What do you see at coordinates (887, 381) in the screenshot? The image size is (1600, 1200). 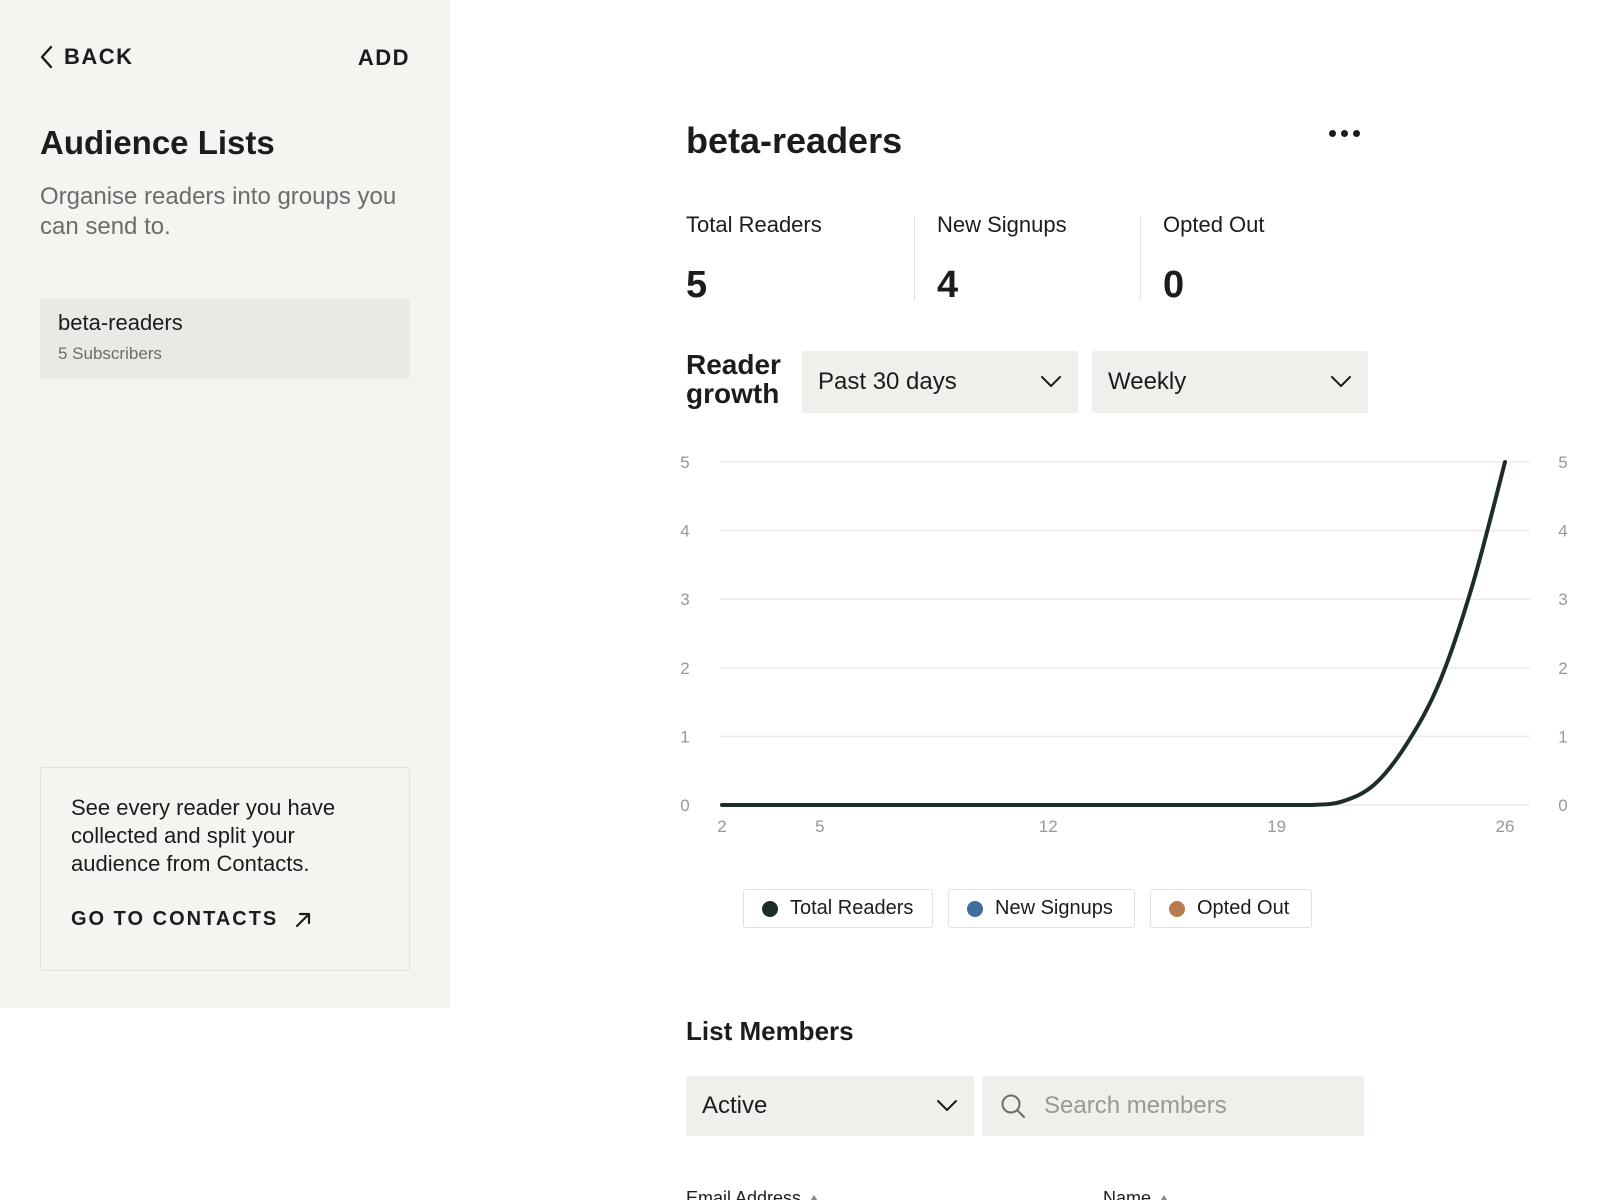 I see `date-range-value: Past 30 days` at bounding box center [887, 381].